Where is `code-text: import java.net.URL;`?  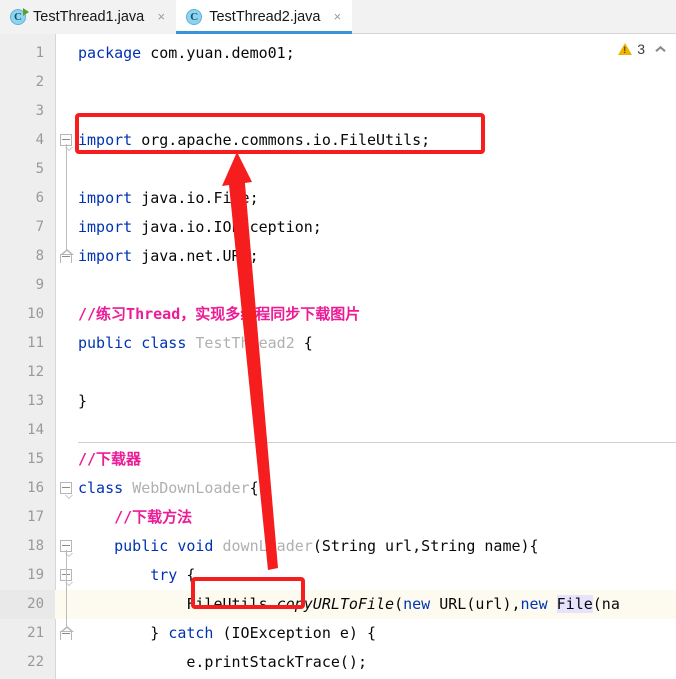 code-text: import java.net.URL; is located at coordinates (168, 256).